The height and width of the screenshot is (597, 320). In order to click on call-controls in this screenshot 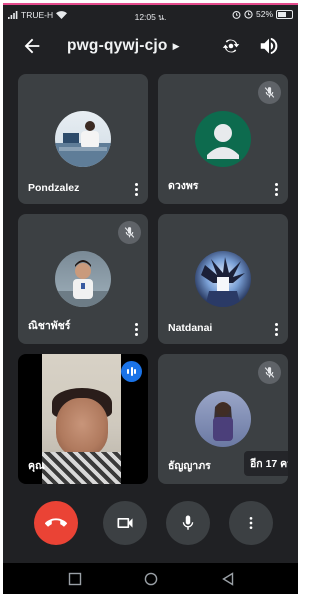, I will do `click(150, 526)`.